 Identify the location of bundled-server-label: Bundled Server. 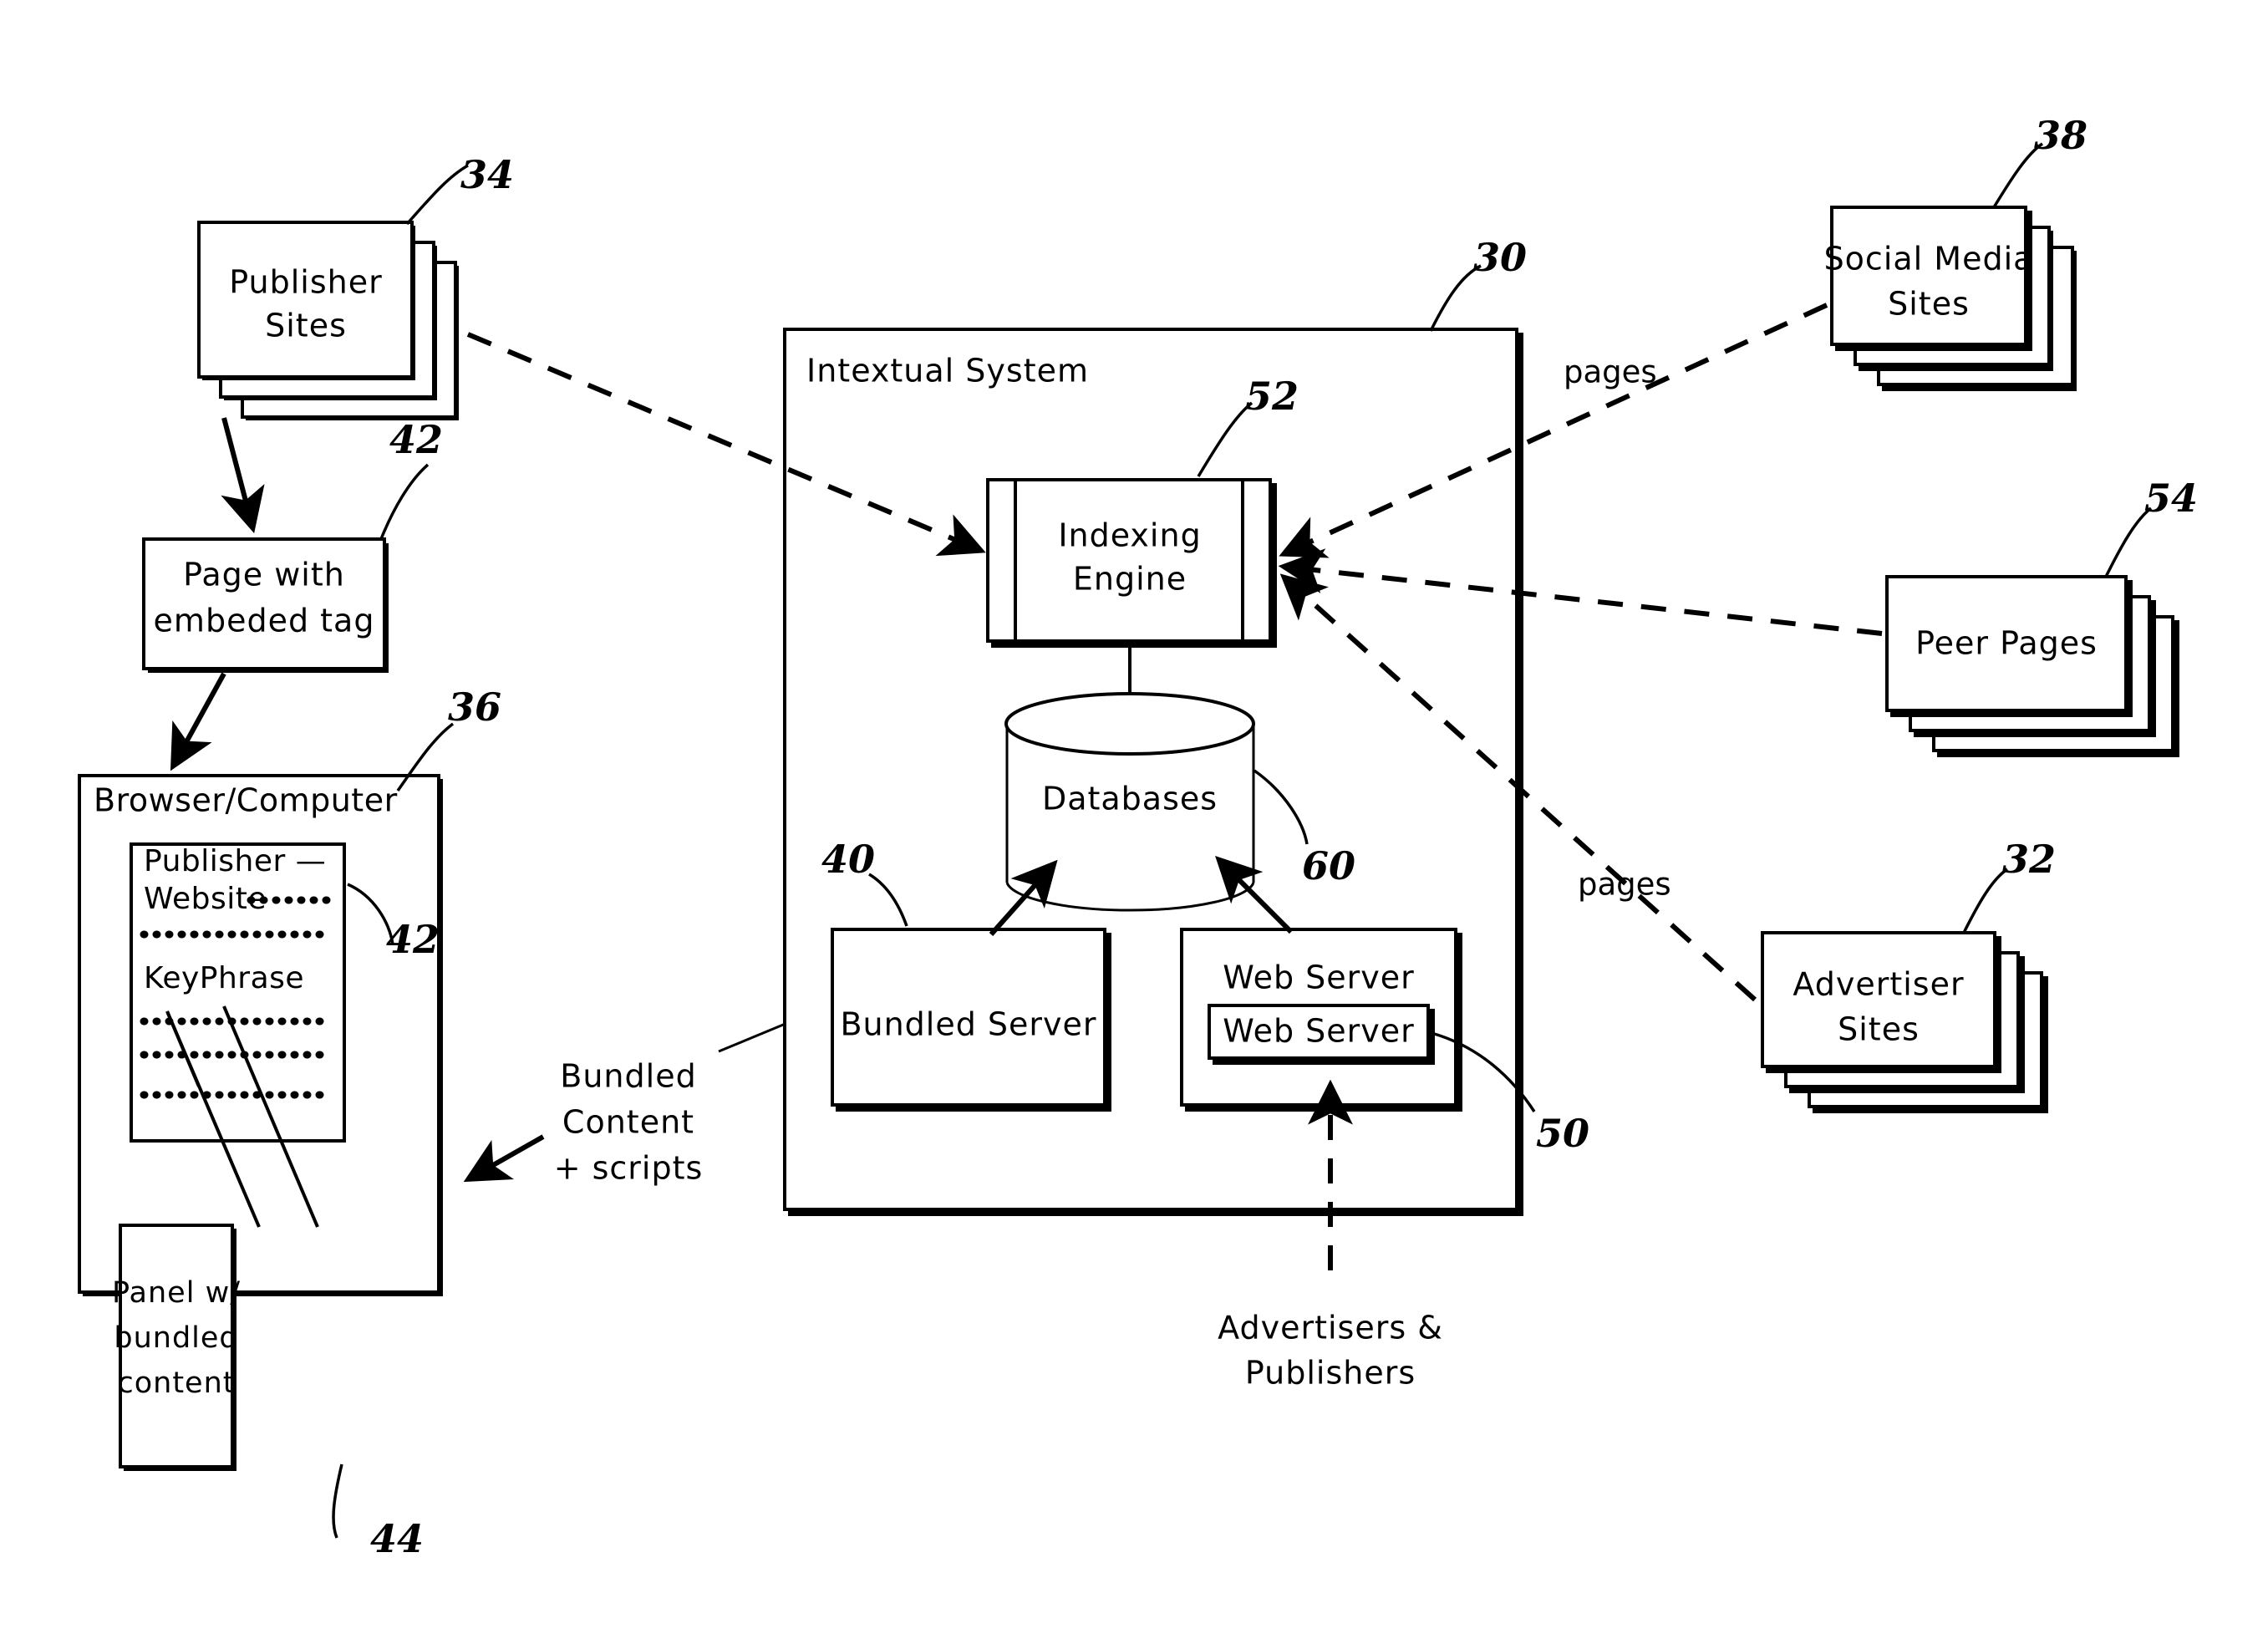
(968, 1024).